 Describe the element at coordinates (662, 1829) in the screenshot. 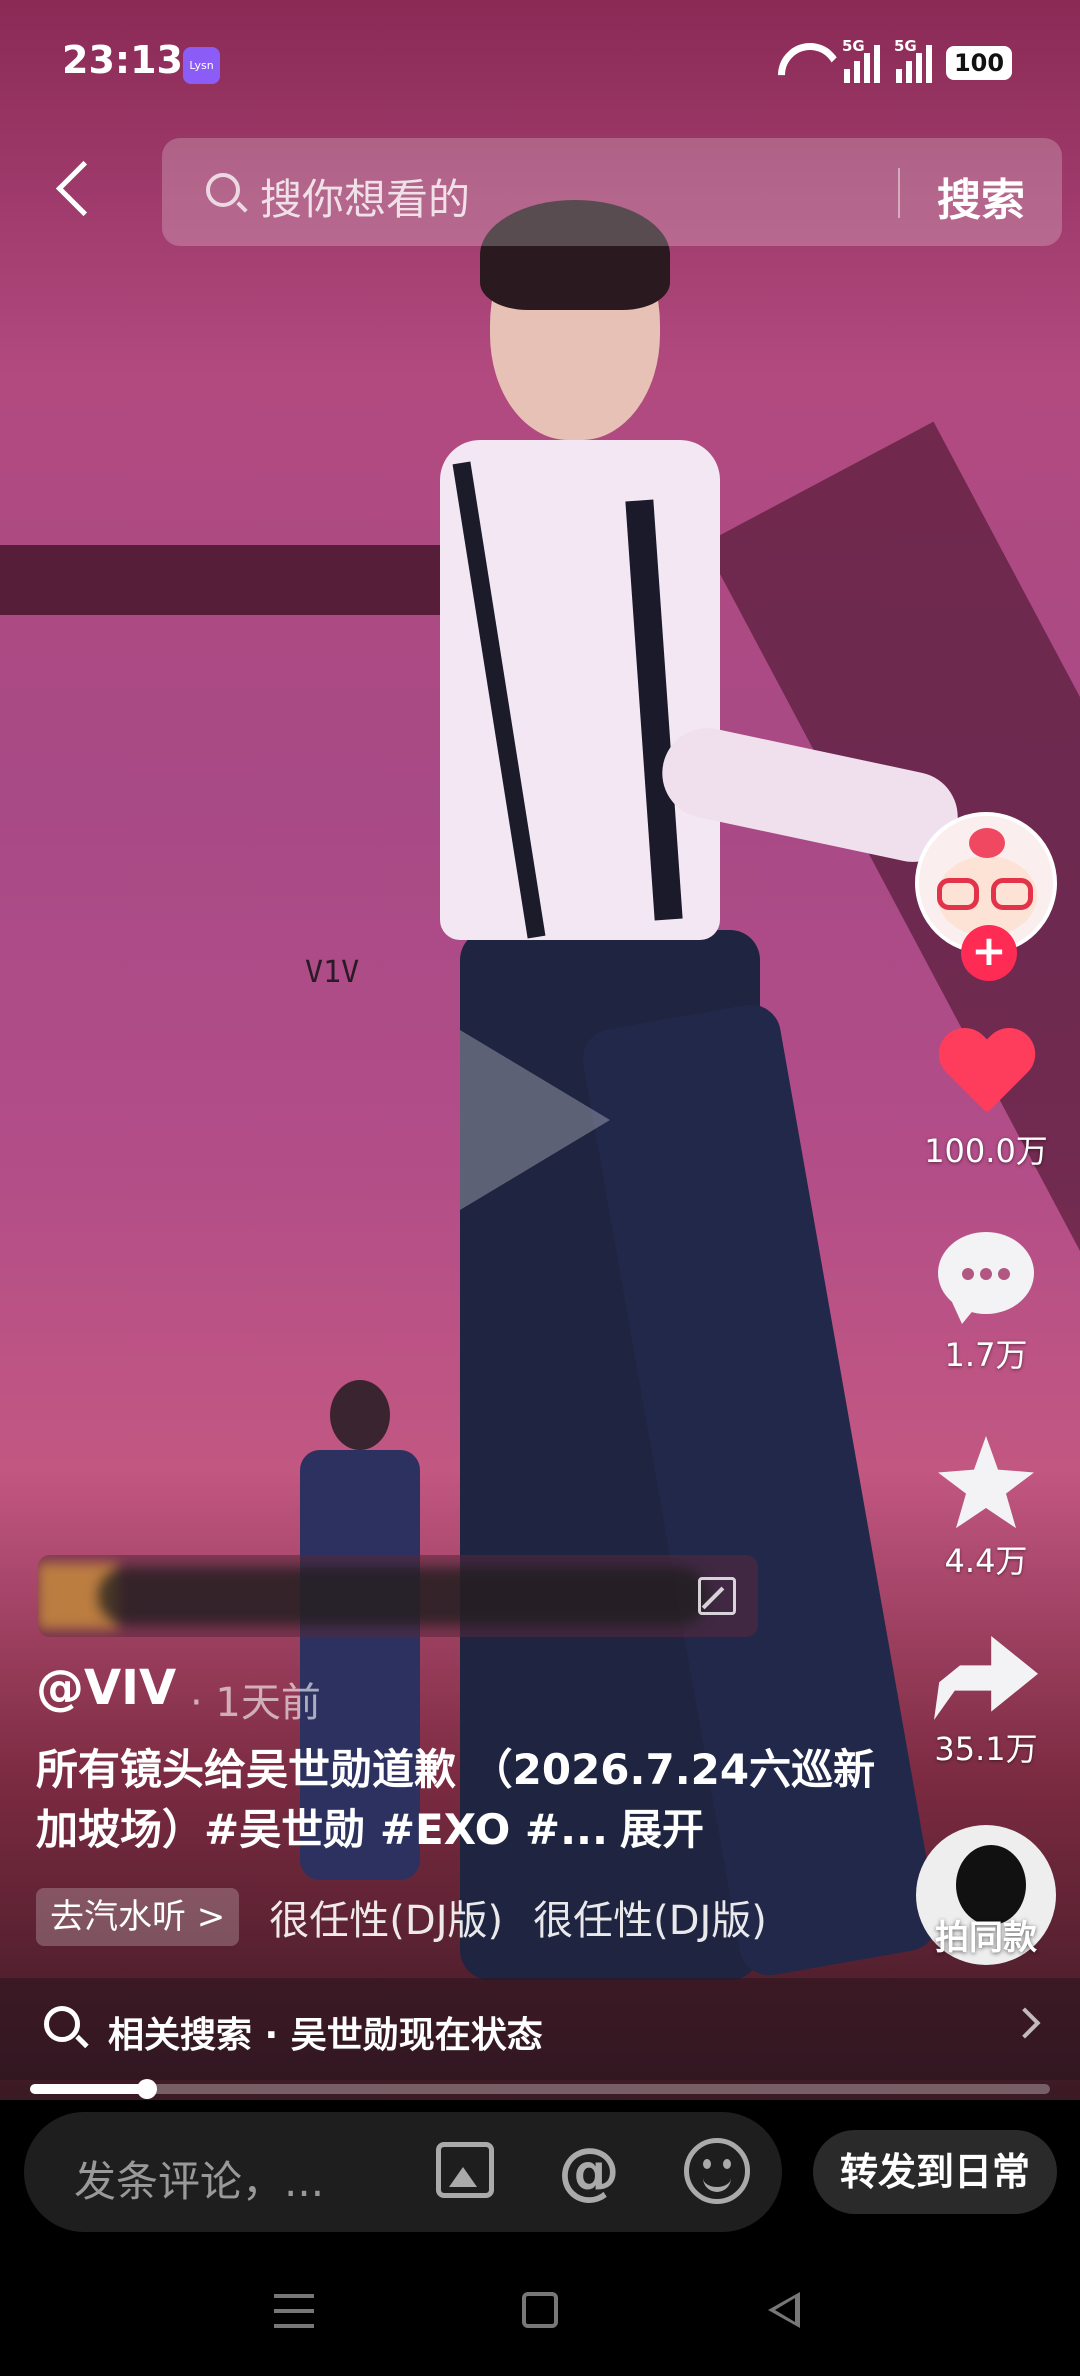

I see `expand-button: 展开` at that location.